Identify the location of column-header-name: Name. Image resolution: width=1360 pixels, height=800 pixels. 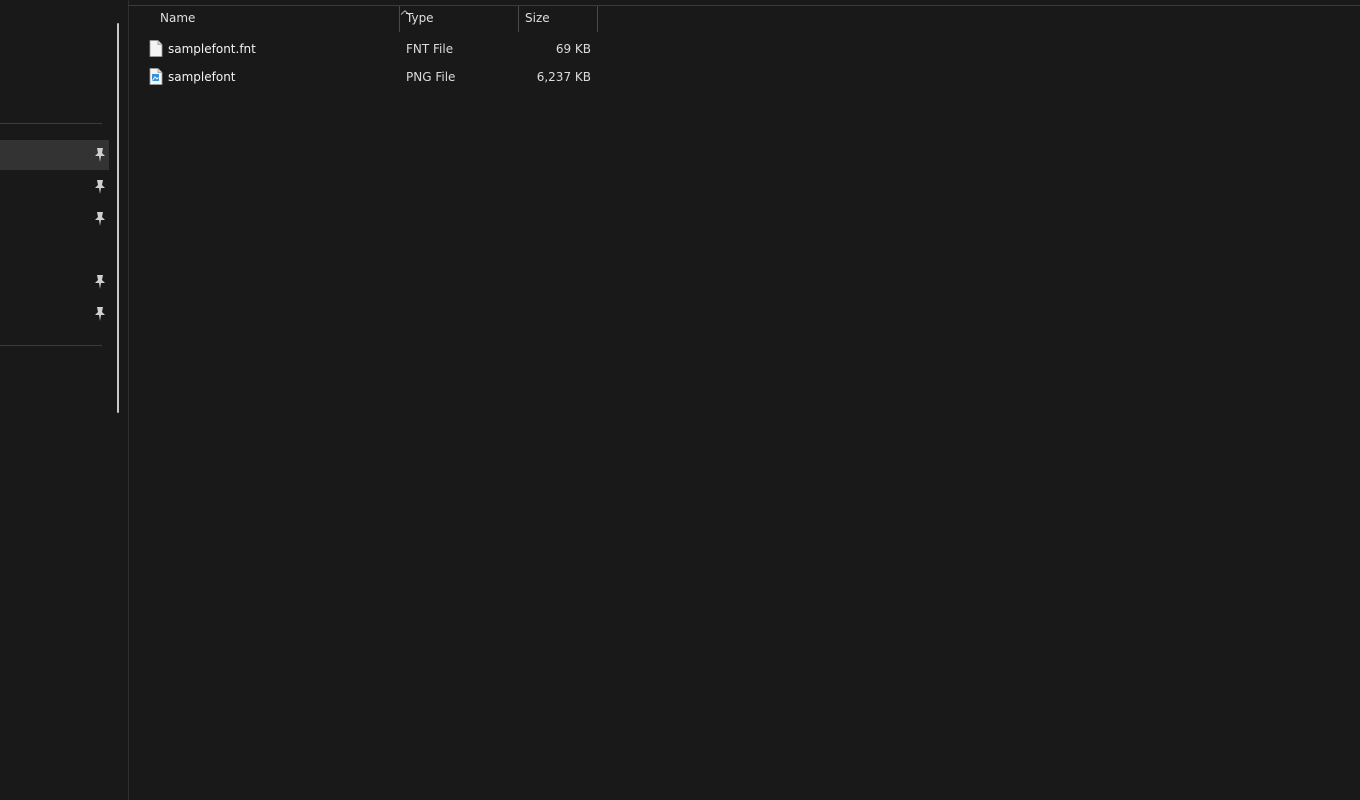
(276, 19).